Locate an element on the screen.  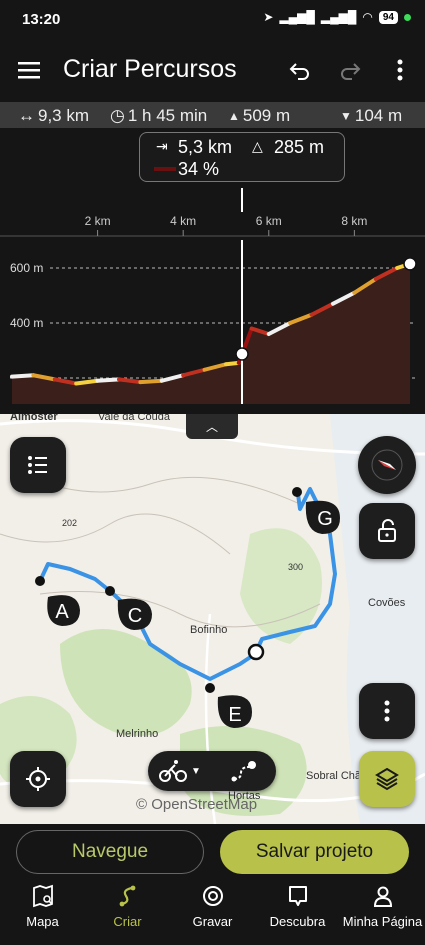
chart-cursor-point is located at coordinates (242, 354).